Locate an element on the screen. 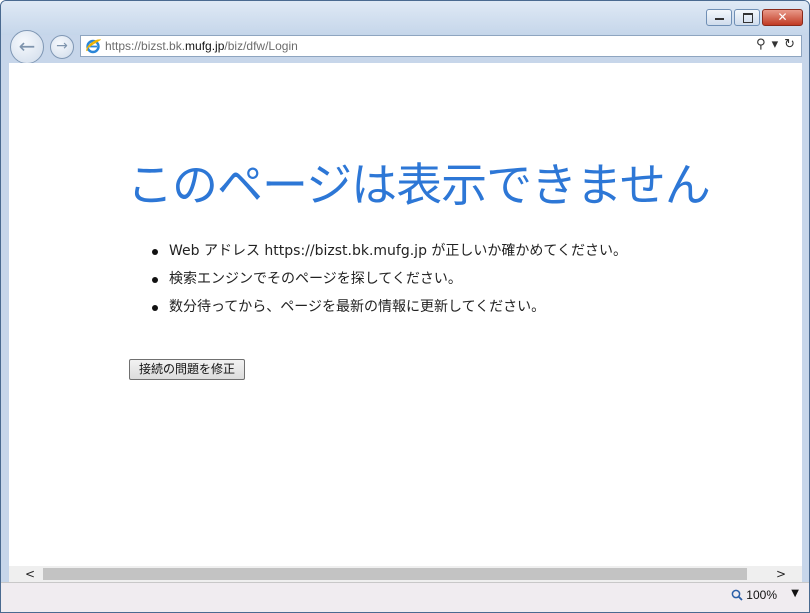 The width and height of the screenshot is (810, 613). minimize-icon is located at coordinates (719, 19).